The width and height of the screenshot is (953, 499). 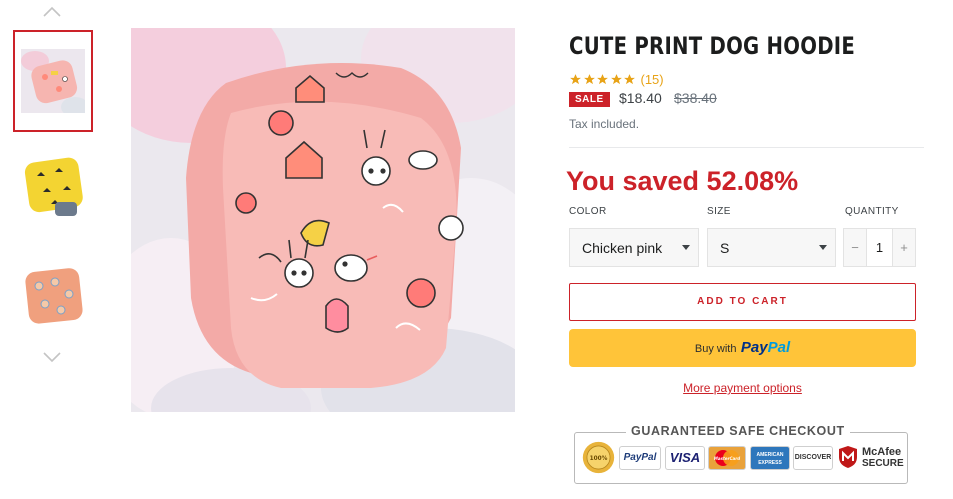 What do you see at coordinates (883, 463) in the screenshot?
I see `mcafee-secure-text: SECURE` at bounding box center [883, 463].